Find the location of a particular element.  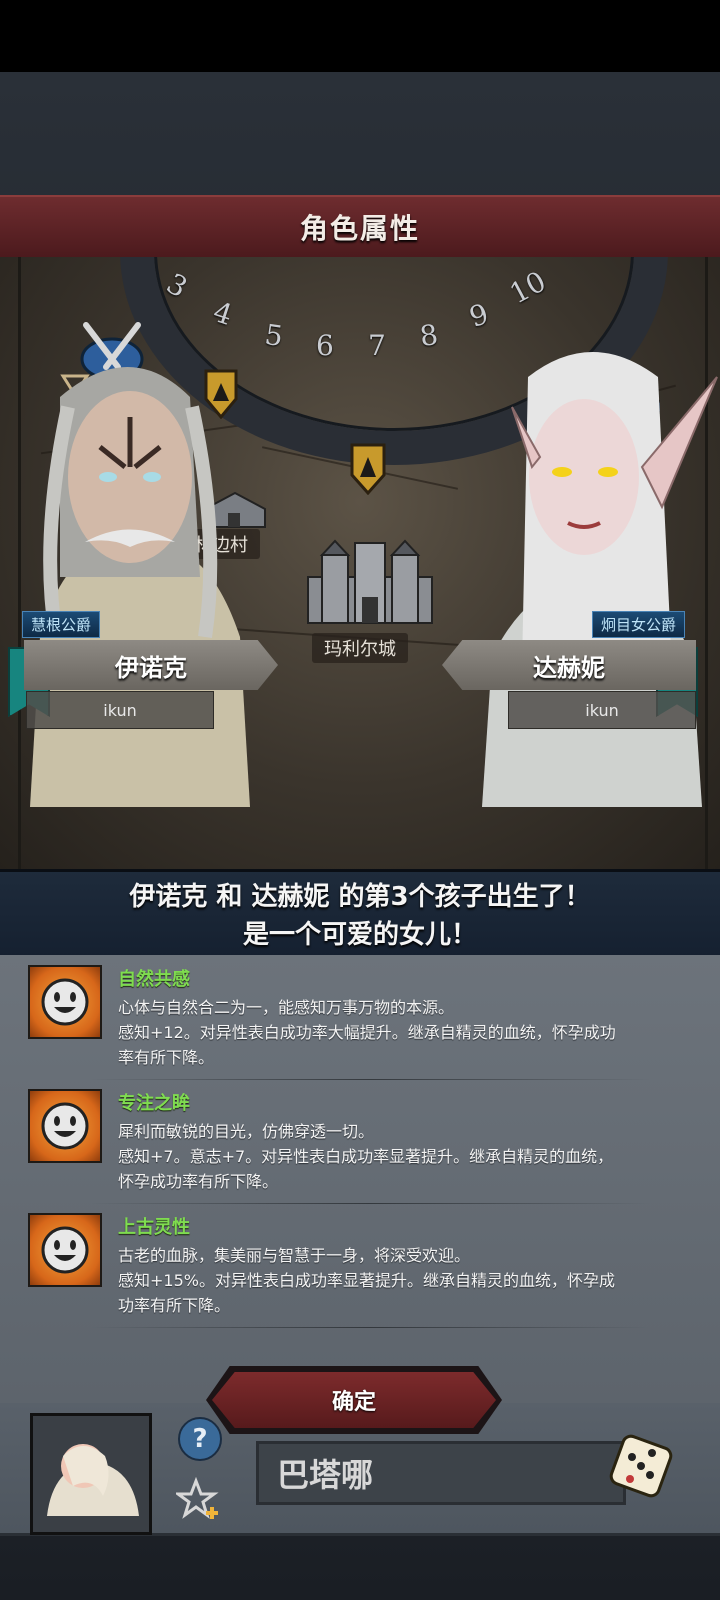

status-bar-area is located at coordinates (360, 36).